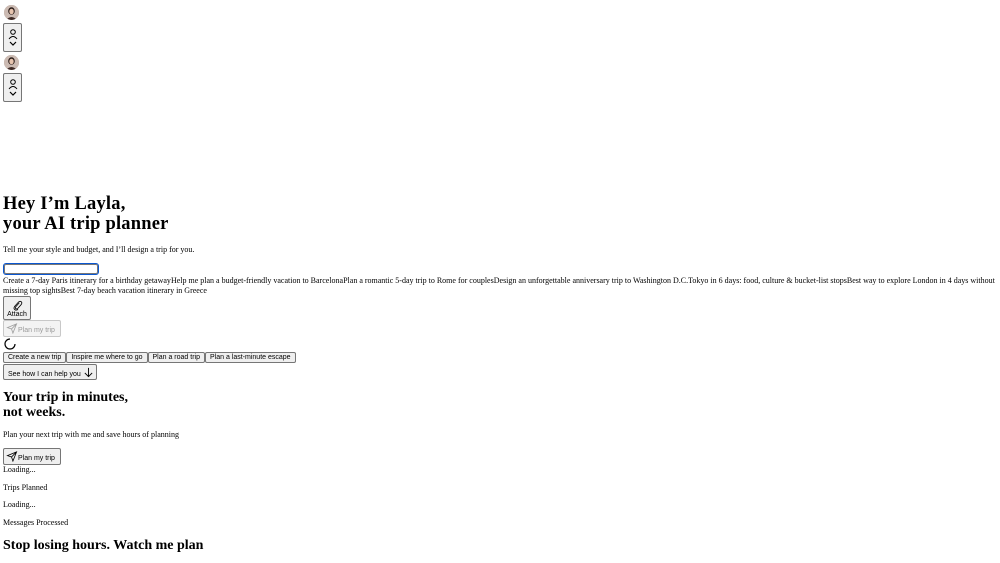  Describe the element at coordinates (86, 223) in the screenshot. I see `hero-line-2: your AI trip planner` at that location.